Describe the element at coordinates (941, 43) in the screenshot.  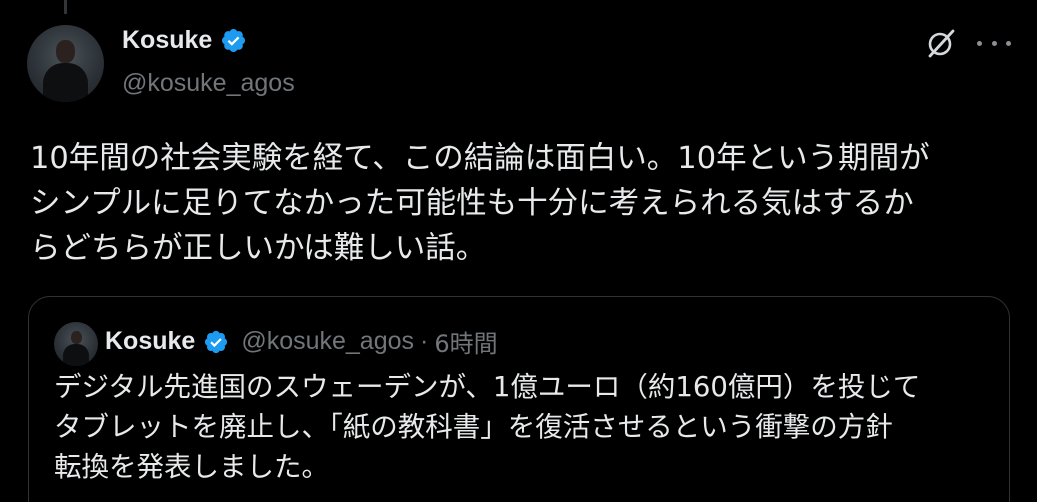
I see `grok-icon` at that location.